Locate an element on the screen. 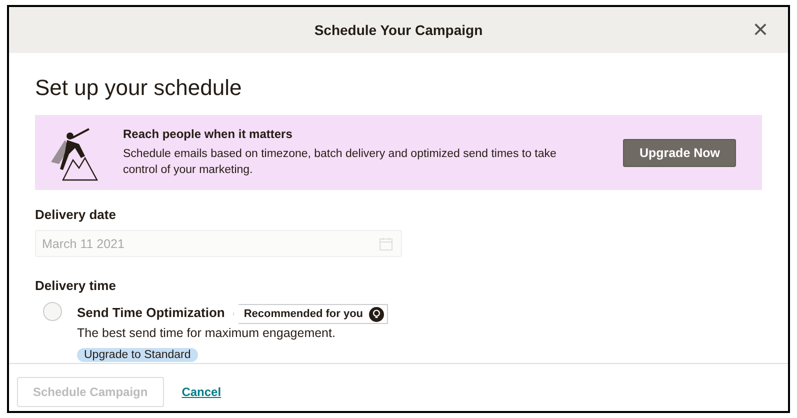 The image size is (797, 418). cancel-link: Cancel is located at coordinates (202, 392).